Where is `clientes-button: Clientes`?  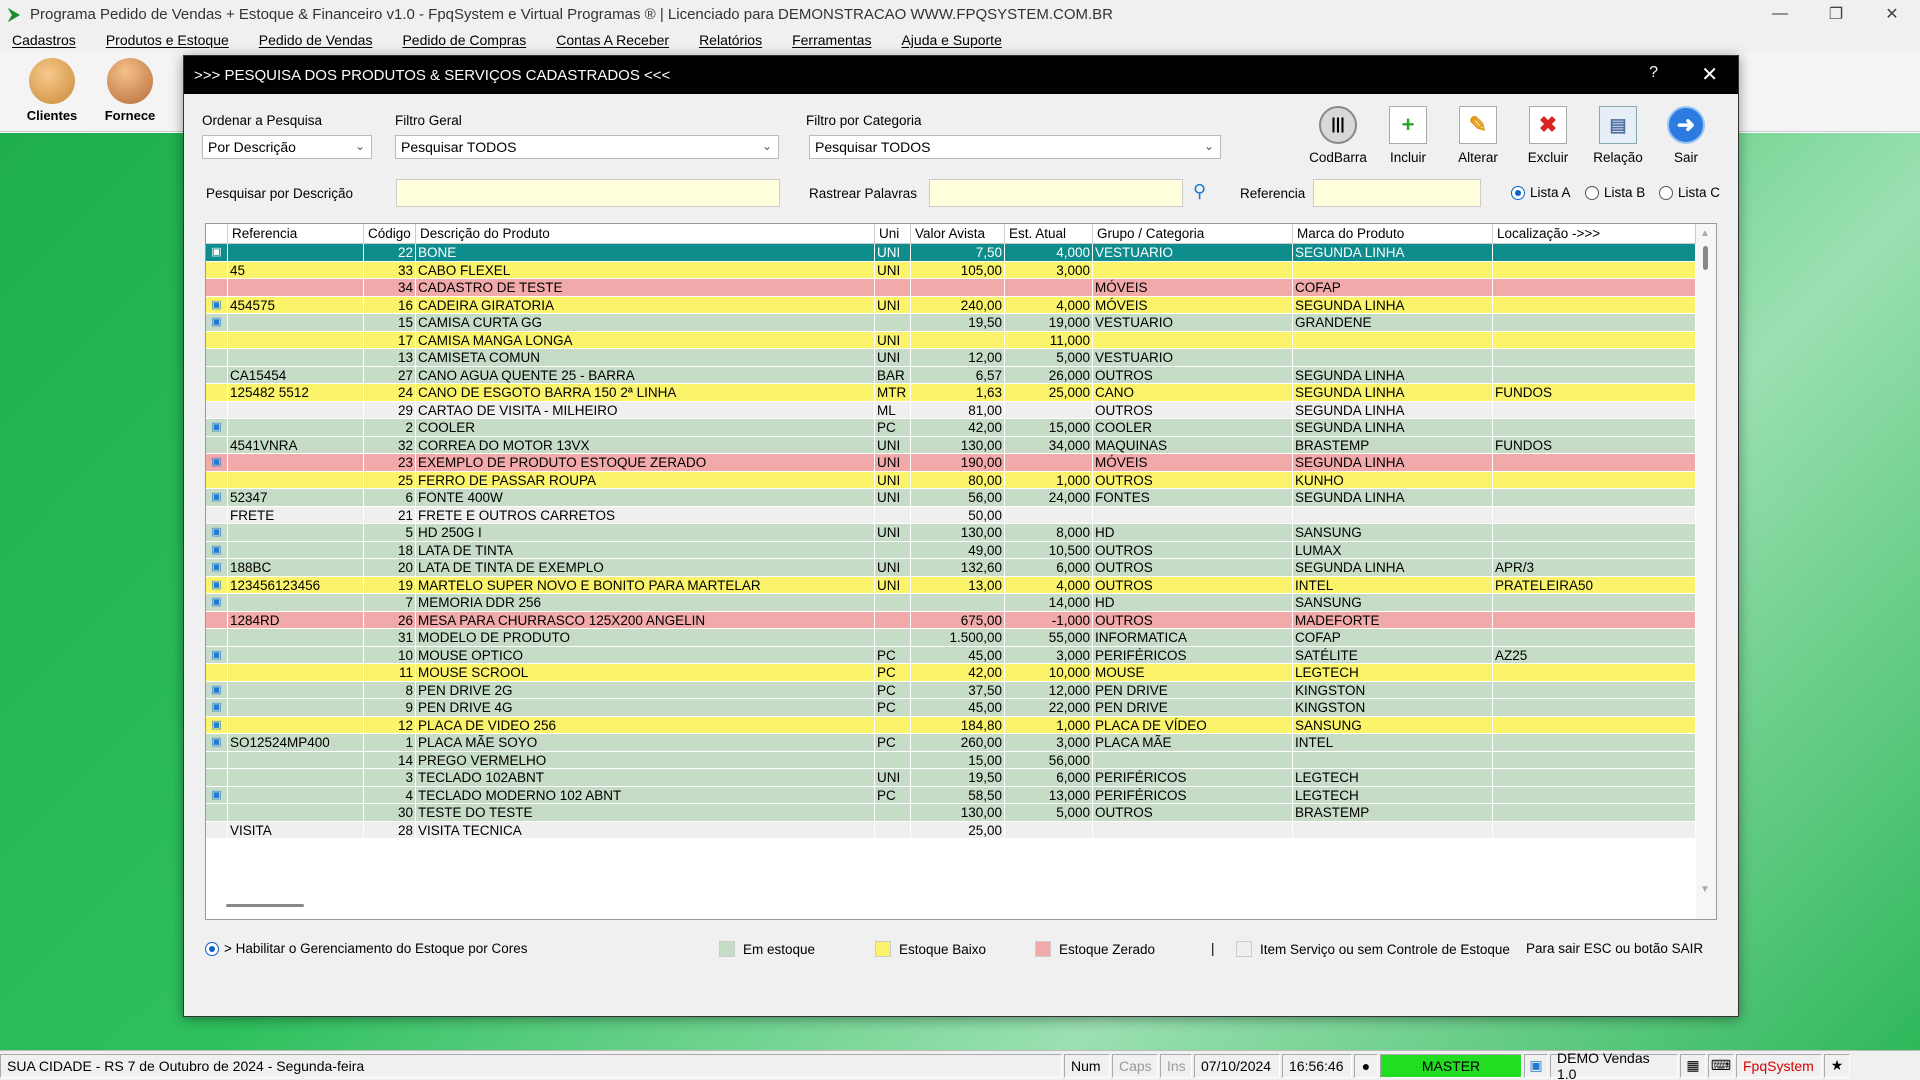 clientes-button: Clientes is located at coordinates (52, 94).